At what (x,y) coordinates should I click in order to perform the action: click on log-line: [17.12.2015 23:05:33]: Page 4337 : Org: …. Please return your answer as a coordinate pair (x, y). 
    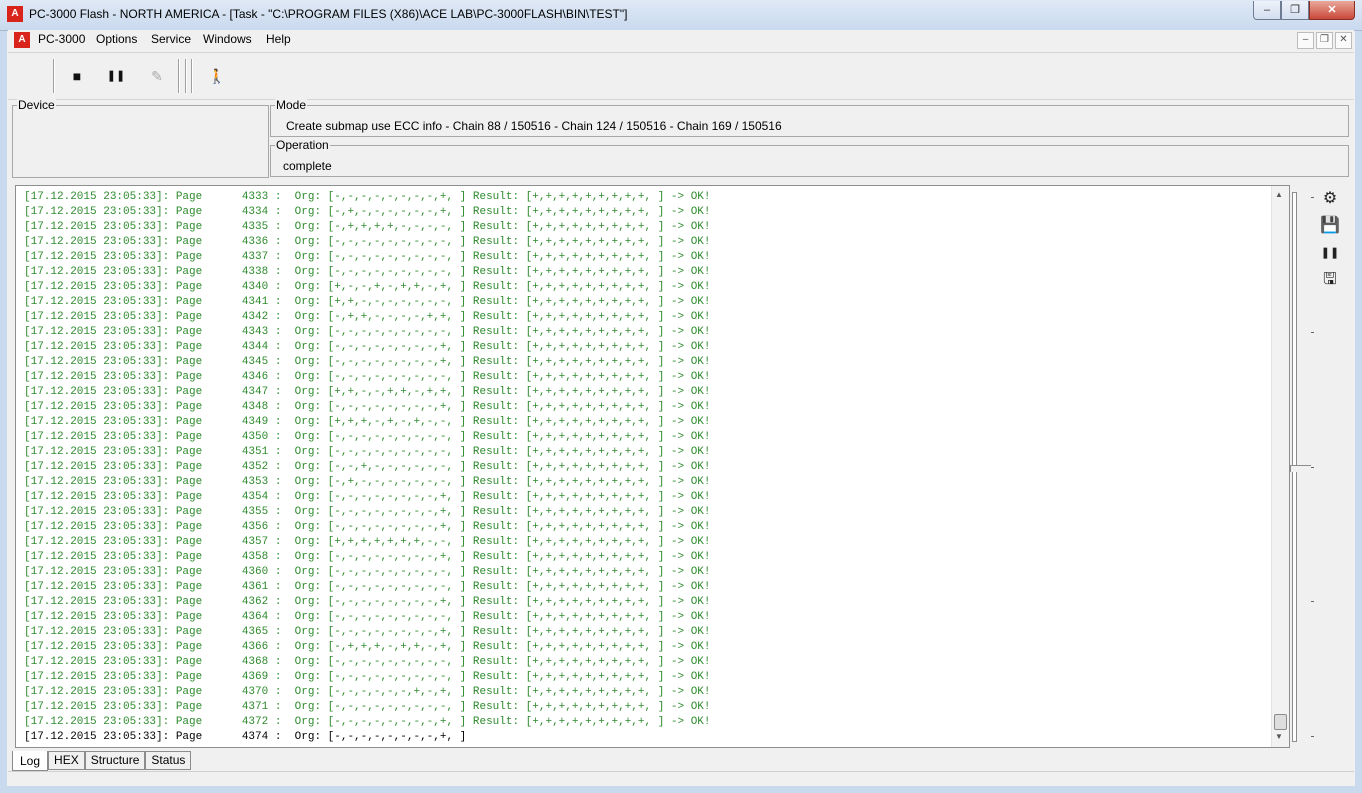
    Looking at the image, I should click on (367, 257).